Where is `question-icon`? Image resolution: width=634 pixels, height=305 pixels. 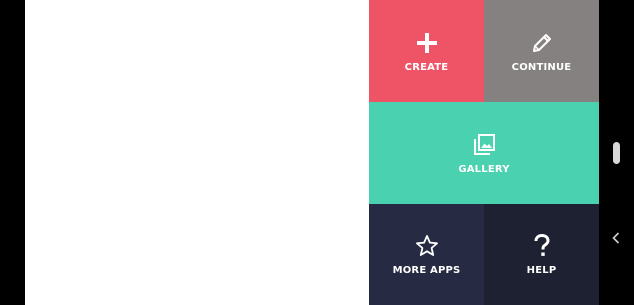 question-icon is located at coordinates (542, 246).